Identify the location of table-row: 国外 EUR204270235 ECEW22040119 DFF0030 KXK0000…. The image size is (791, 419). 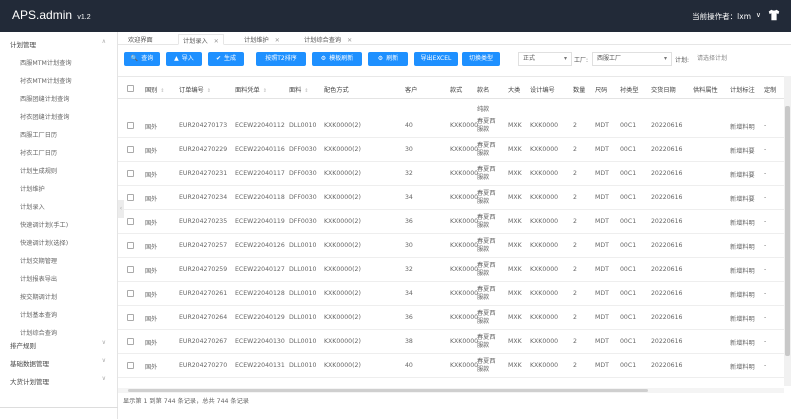
(451, 222).